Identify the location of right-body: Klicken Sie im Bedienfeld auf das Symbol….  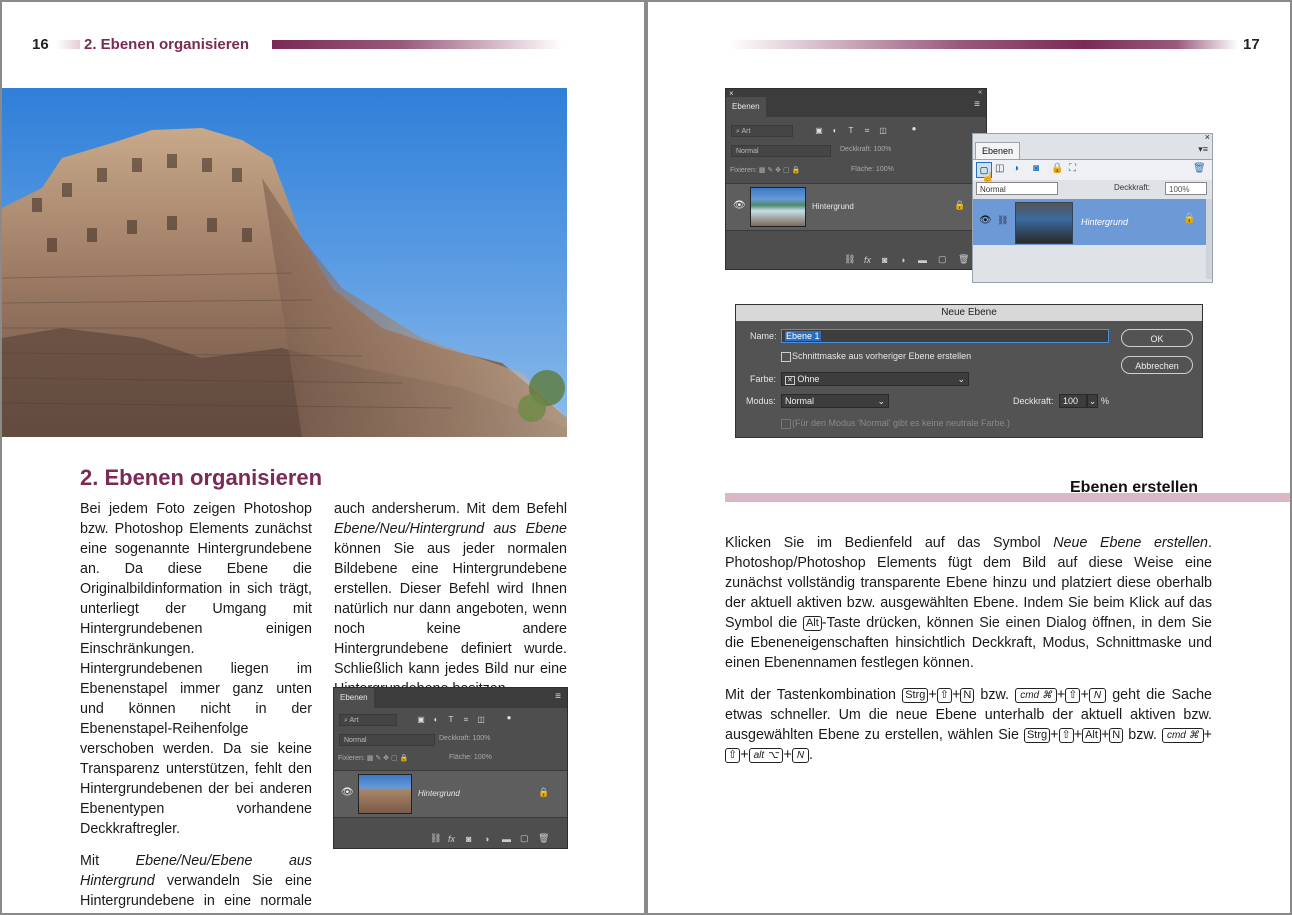
(968, 649).